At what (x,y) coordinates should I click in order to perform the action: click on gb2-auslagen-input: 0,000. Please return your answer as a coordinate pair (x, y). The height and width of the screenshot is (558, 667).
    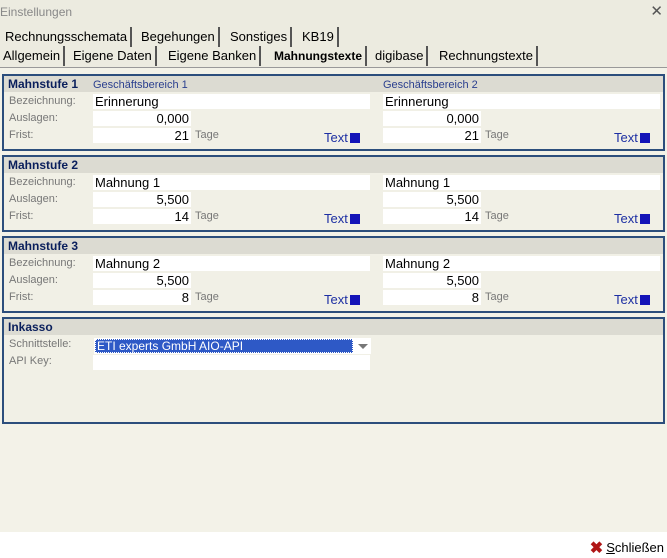
    Looking at the image, I should click on (432, 118).